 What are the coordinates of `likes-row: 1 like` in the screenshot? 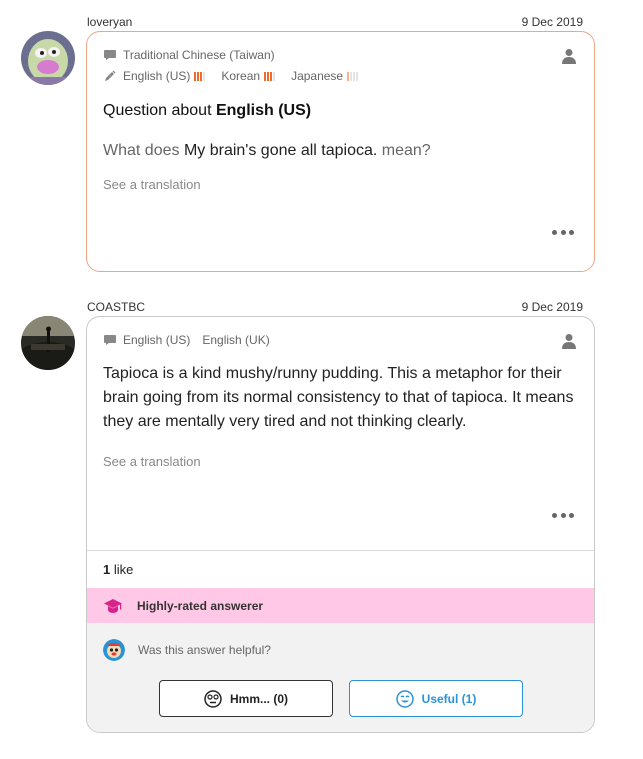 It's located at (340, 569).